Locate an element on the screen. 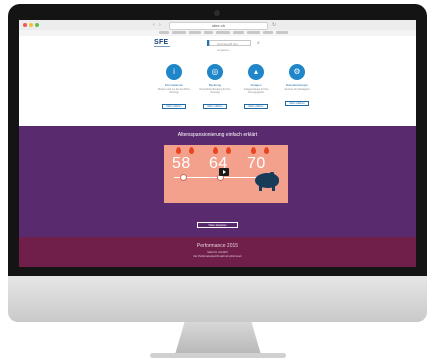 This screenshot has width=433, height=358. play-icon is located at coordinates (224, 172).